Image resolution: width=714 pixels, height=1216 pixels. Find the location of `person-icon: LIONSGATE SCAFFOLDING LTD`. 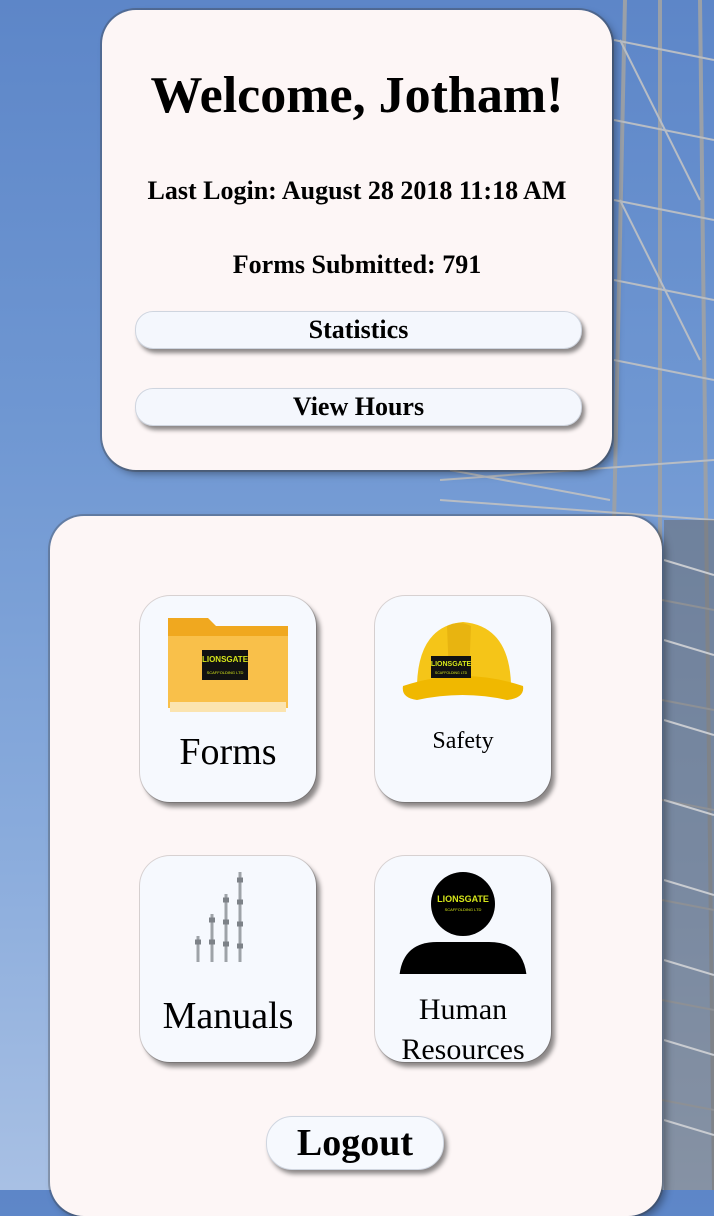

person-icon: LIONSGATE SCAFFOLDING LTD is located at coordinates (463, 923).